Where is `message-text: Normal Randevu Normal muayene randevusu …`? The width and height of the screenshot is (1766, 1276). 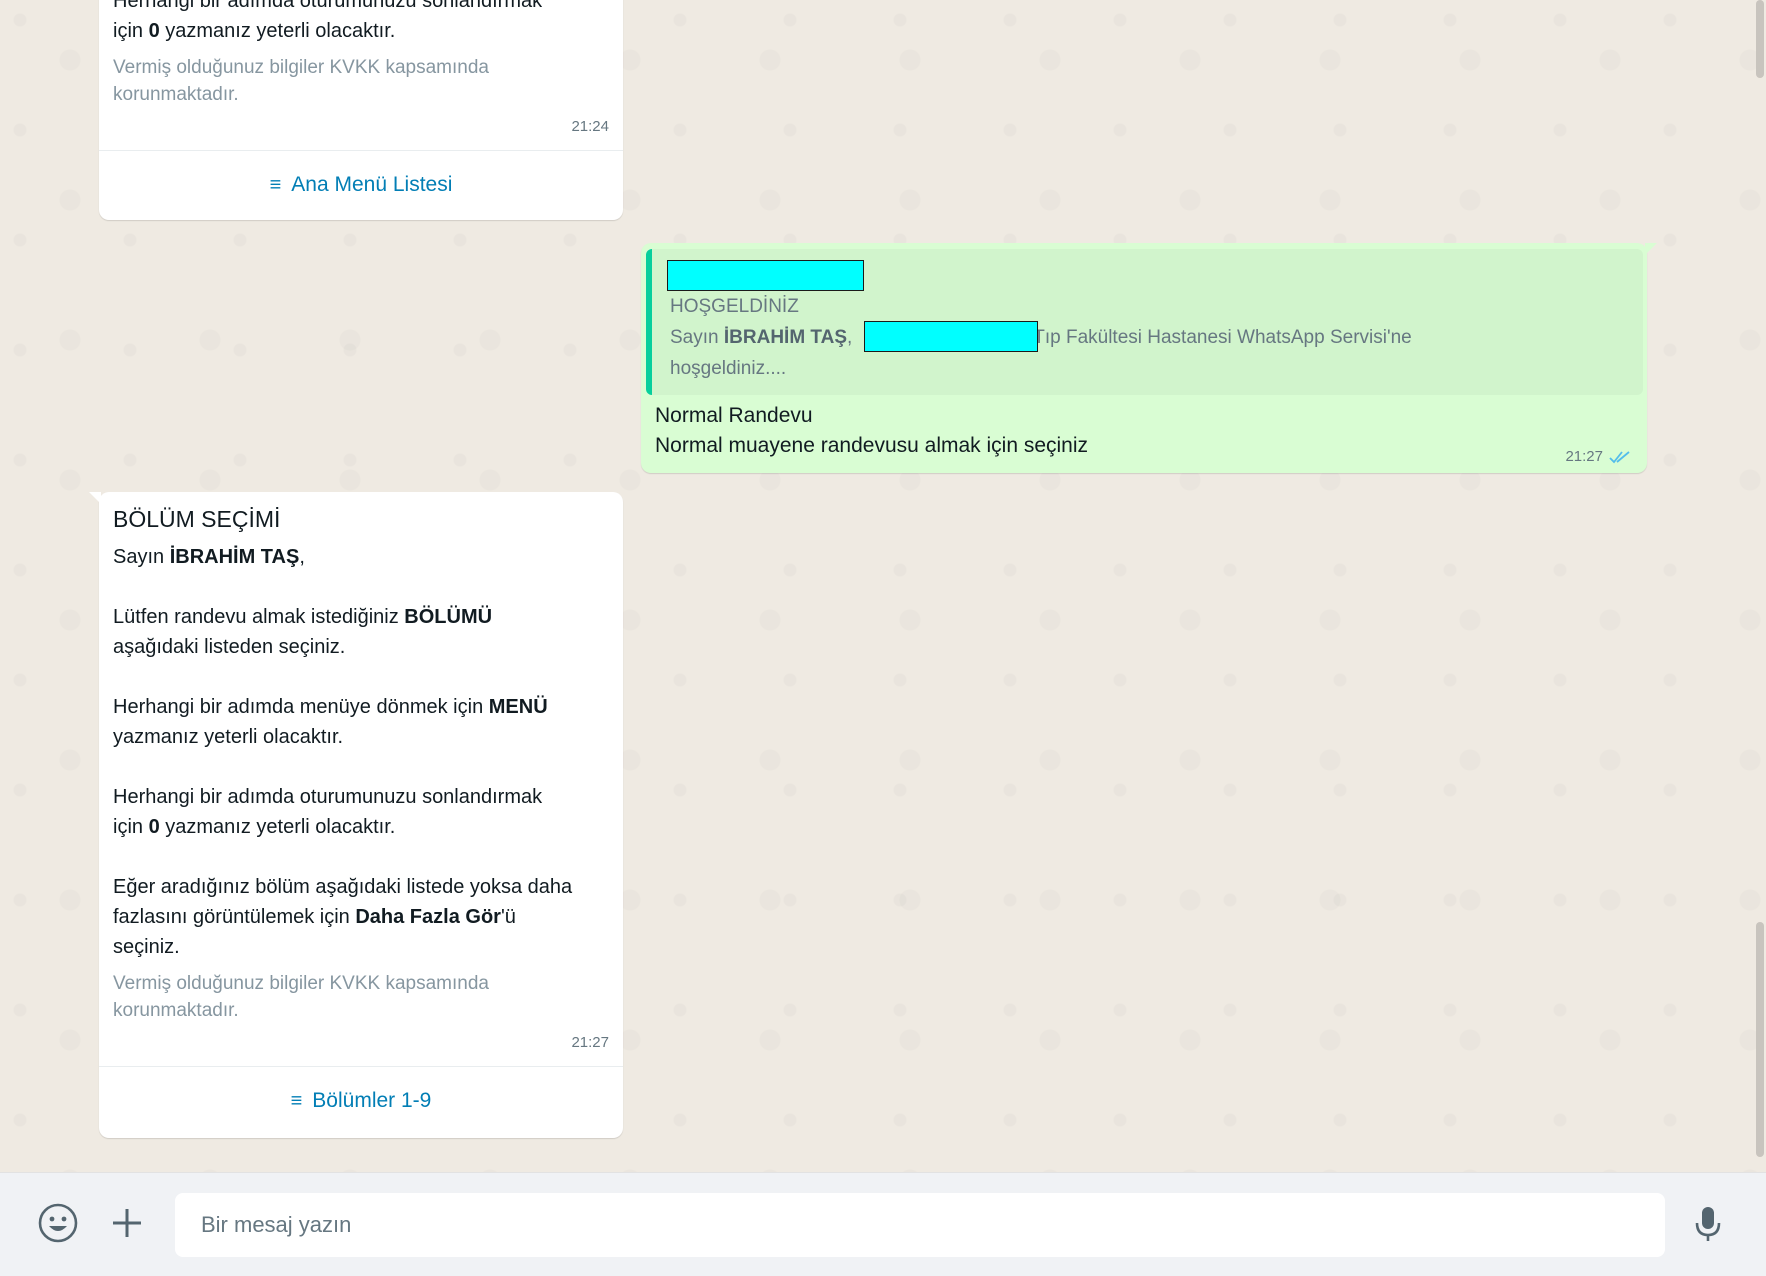
message-text: Normal Randevu Normal muayene randevusu … is located at coordinates (872, 430).